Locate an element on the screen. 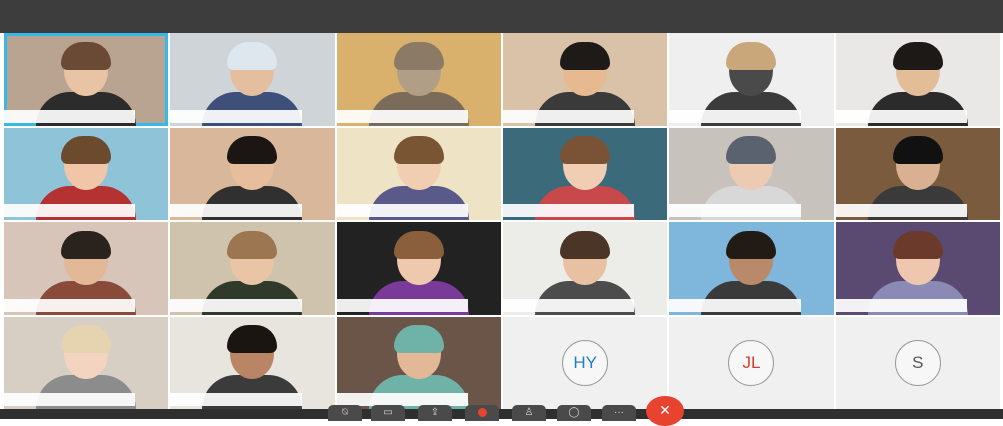 The width and height of the screenshot is (1003, 426). record-icon is located at coordinates (482, 412).